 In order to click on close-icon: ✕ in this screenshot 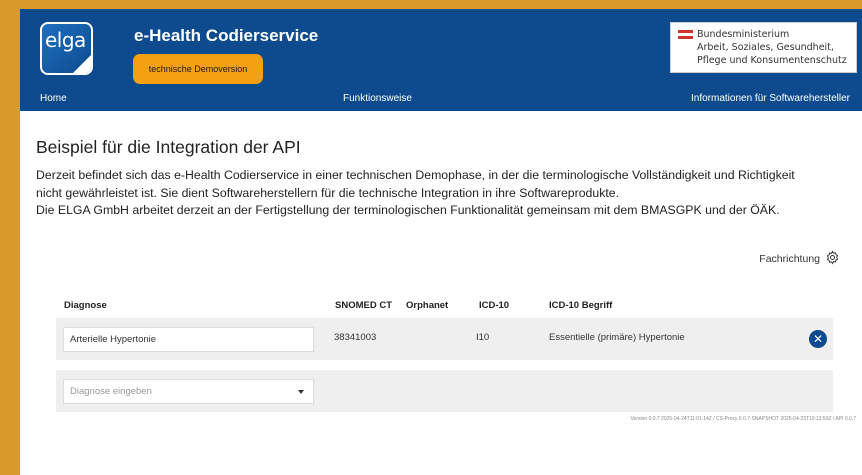, I will do `click(818, 339)`.